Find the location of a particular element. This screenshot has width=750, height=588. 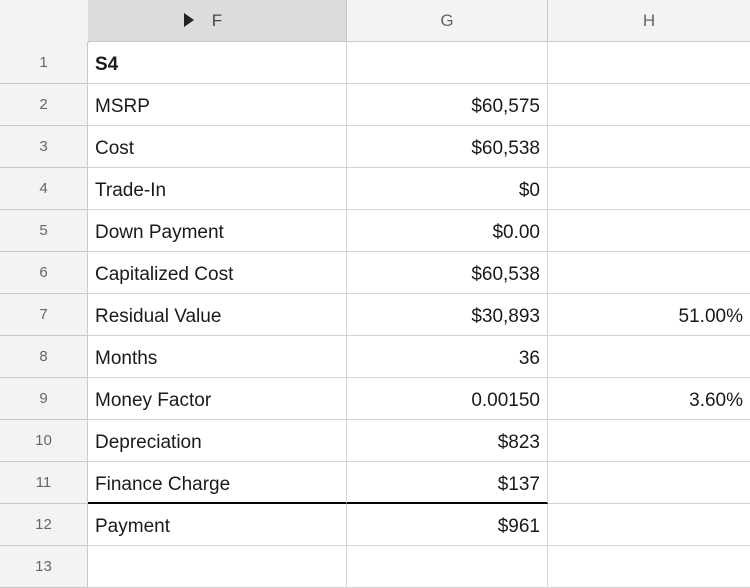

cell-f1: S4 is located at coordinates (217, 63).